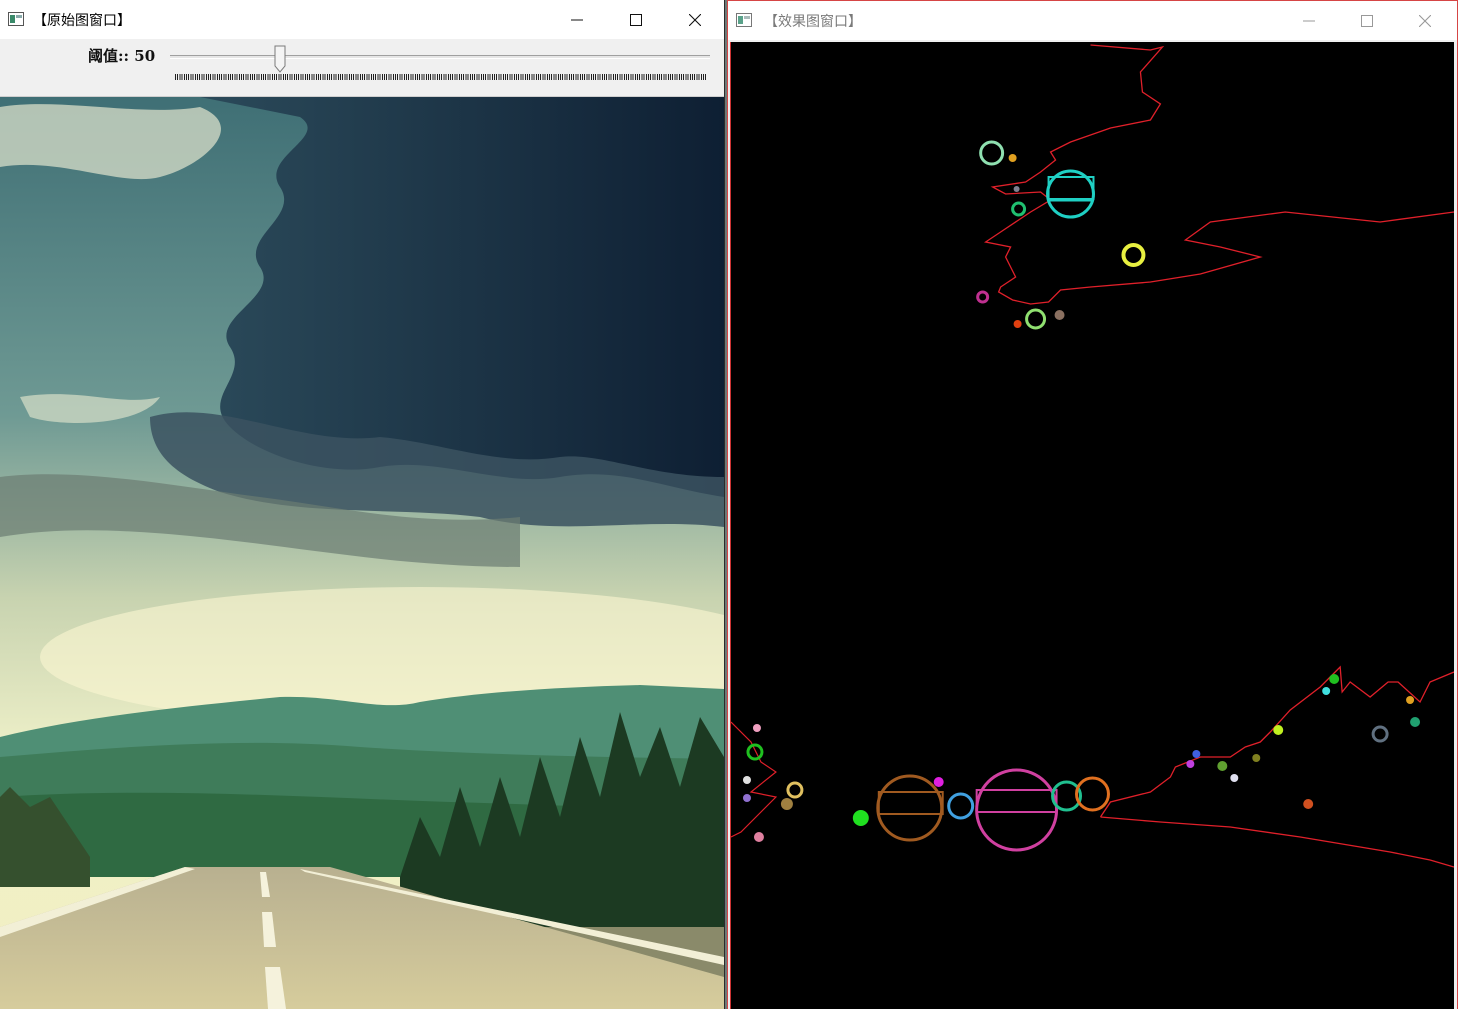 This screenshot has width=1458, height=1009. Describe the element at coordinates (1092, 20) in the screenshot. I see `result-window-titlebar: 【效果图窗口】` at that location.